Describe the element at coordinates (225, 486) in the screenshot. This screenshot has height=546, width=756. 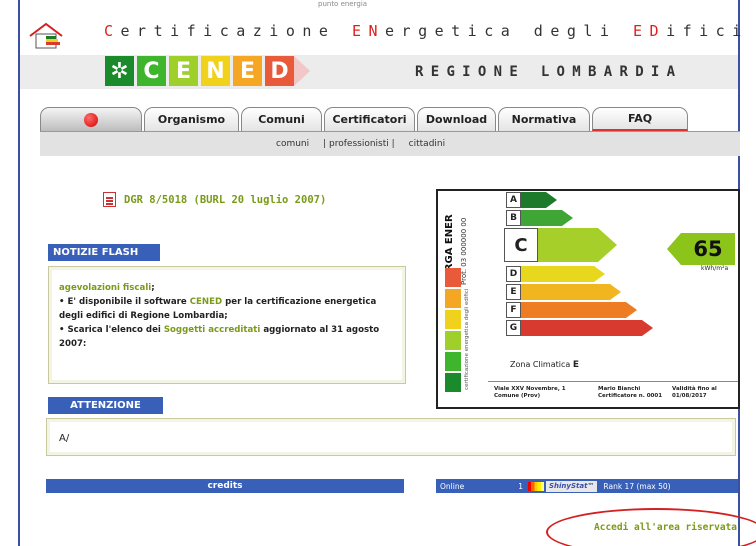
I see `credits-link: credits` at that location.